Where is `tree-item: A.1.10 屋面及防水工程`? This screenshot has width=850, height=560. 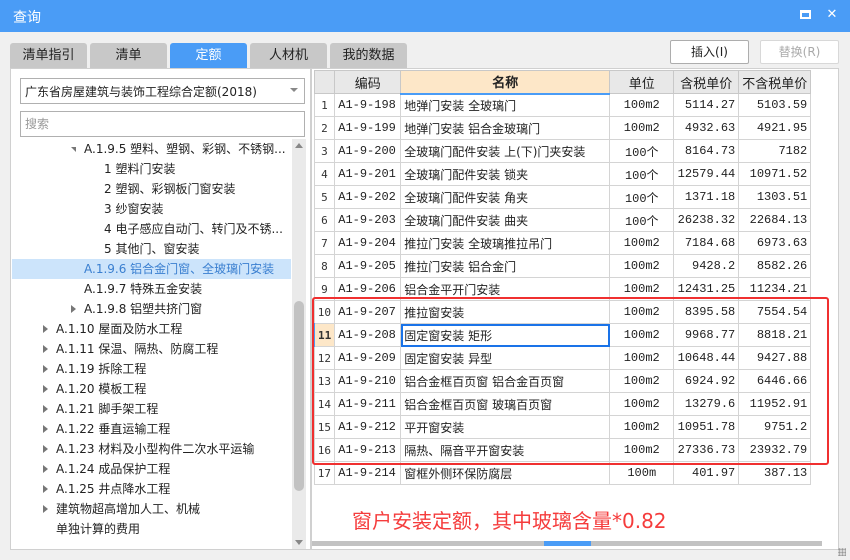 tree-item: A.1.10 屋面及防水工程 is located at coordinates (151, 329).